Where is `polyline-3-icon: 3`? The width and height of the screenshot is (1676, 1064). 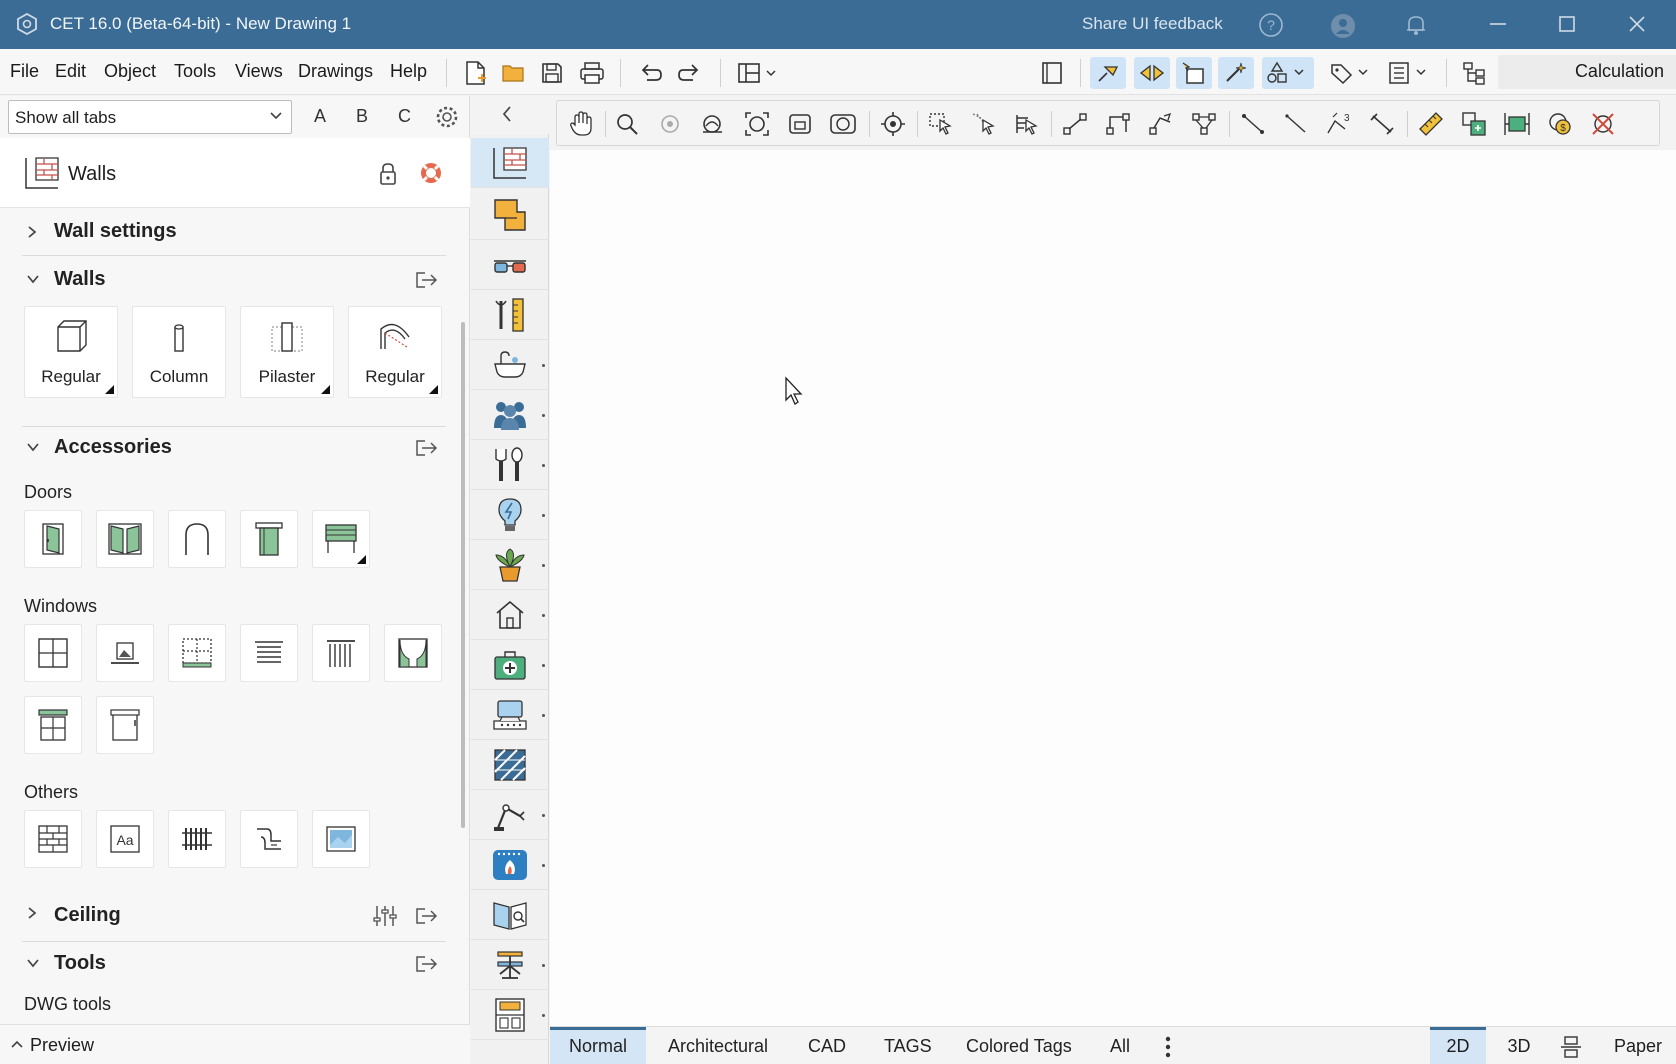 polyline-3-icon: 3 is located at coordinates (1339, 124).